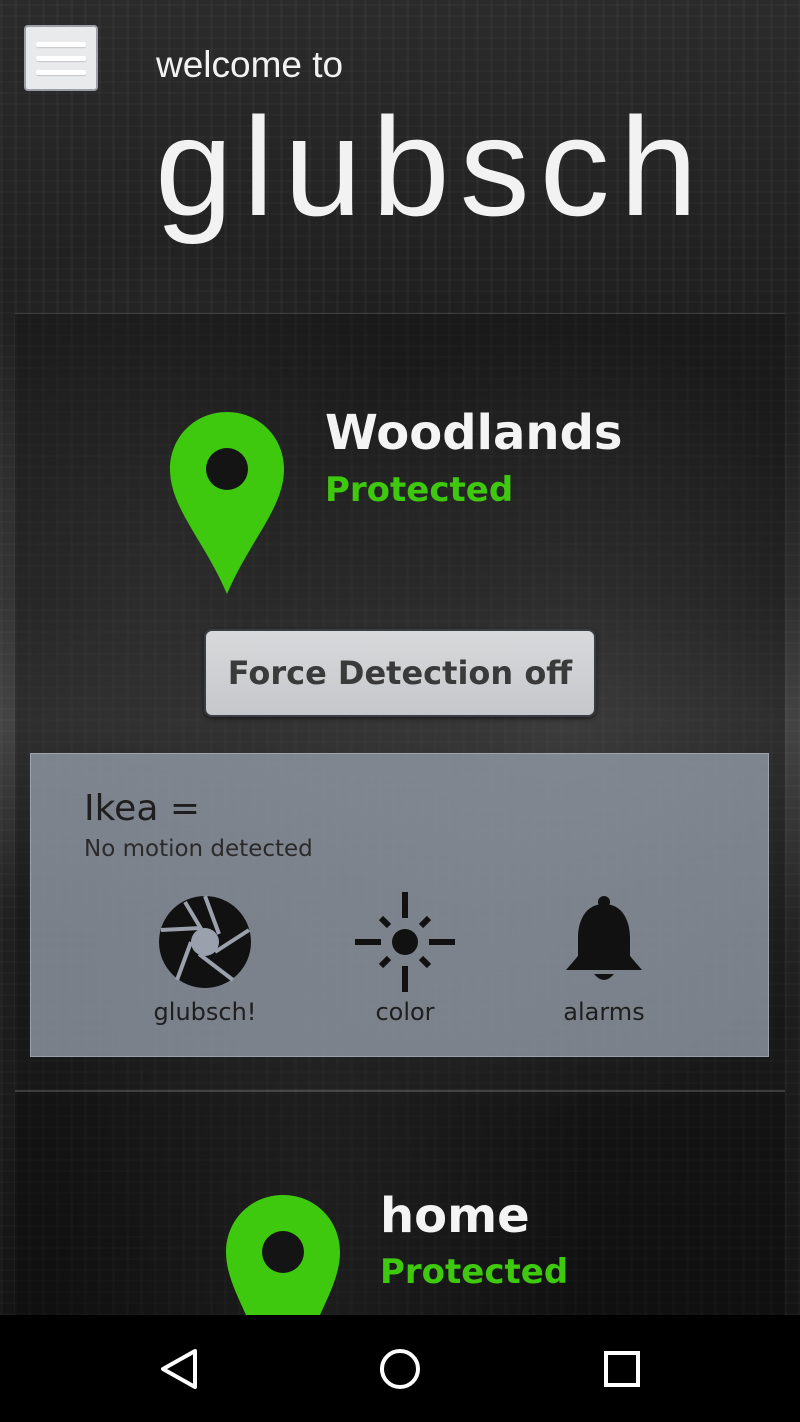 The height and width of the screenshot is (1422, 800). What do you see at coordinates (250, 64) in the screenshot?
I see `welcome-text: welcome to` at bounding box center [250, 64].